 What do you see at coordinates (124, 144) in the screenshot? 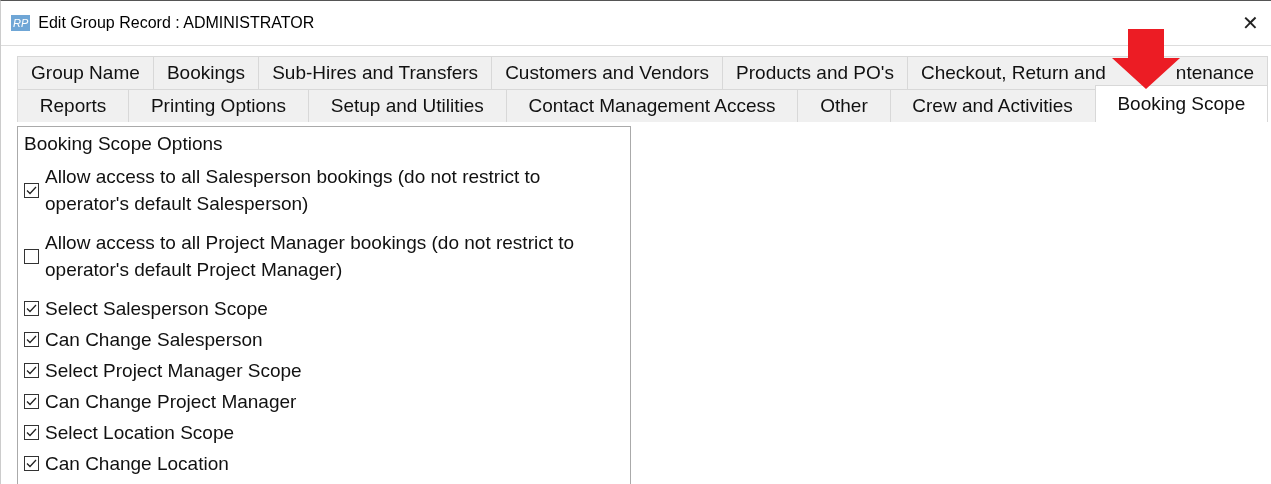
I see `panel-title: Booking Scope Options` at bounding box center [124, 144].